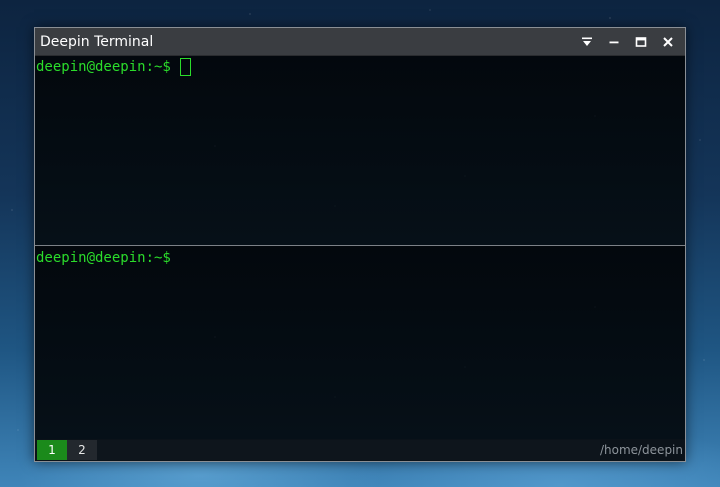  Describe the element at coordinates (52, 450) in the screenshot. I see `workspace-tab-1: 1` at that location.